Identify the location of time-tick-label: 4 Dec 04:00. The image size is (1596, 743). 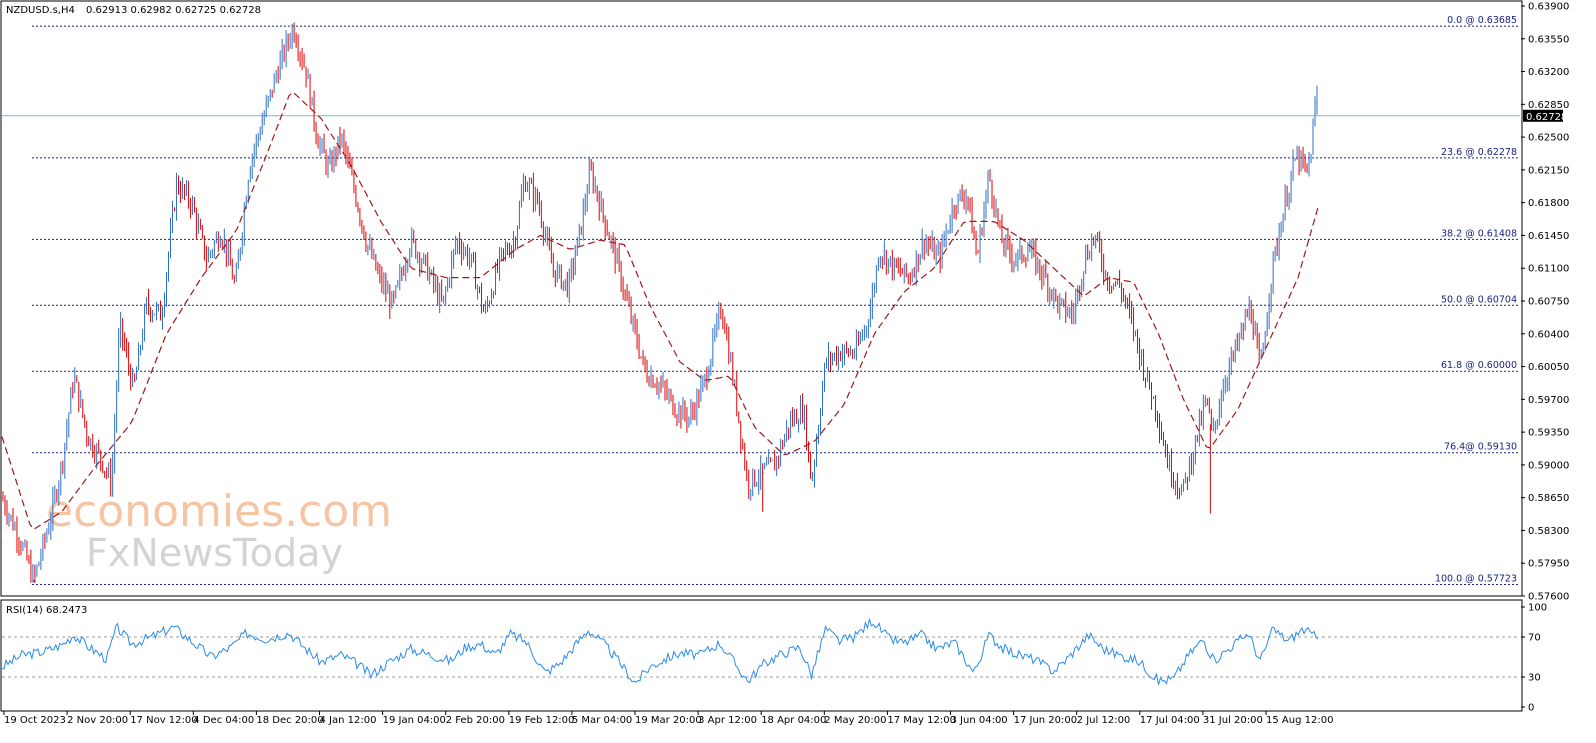
(223, 720).